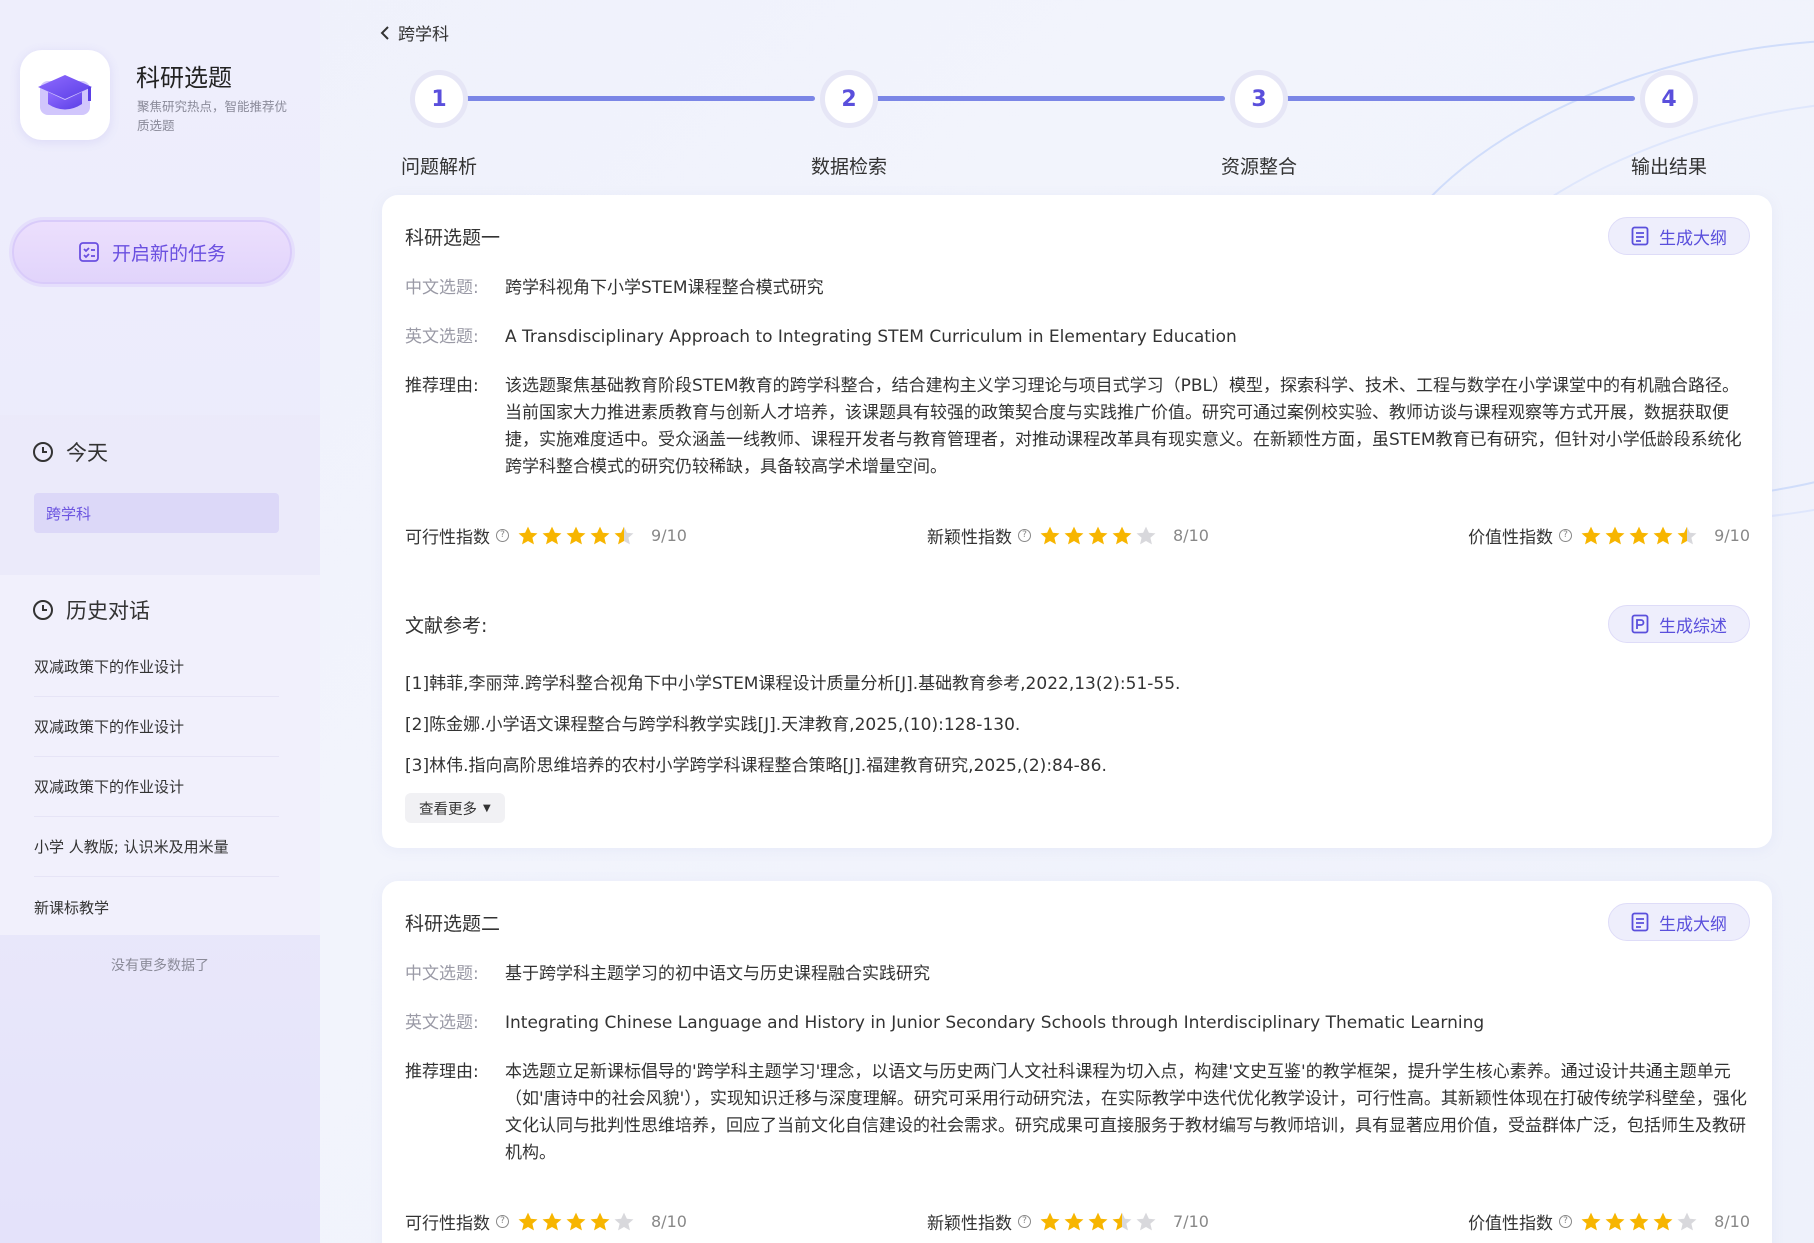 The image size is (1814, 1243). I want to click on new-task-button: 开启新的任务, so click(152, 252).